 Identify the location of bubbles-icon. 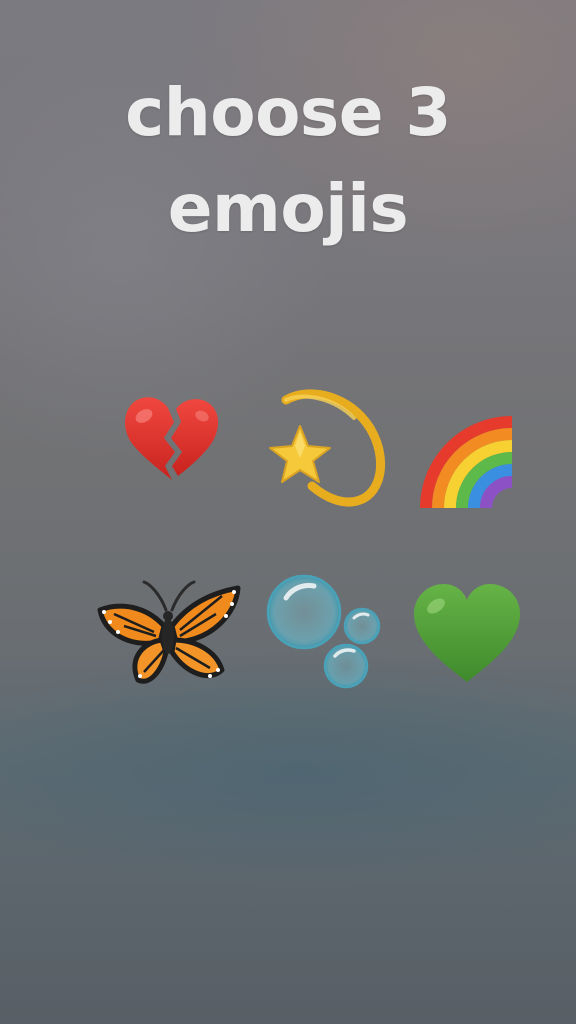
(324, 632).